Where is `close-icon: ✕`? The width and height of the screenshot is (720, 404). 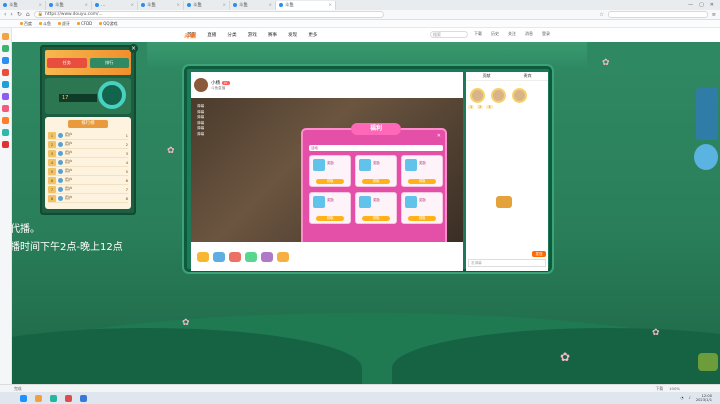
close-icon: ✕ is located at coordinates (439, 136).